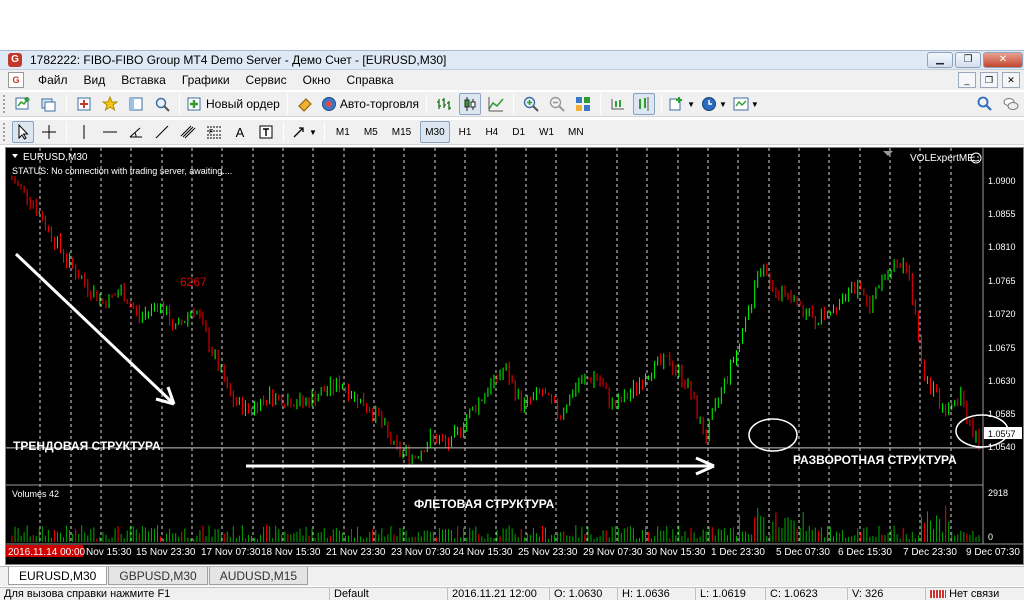  I want to click on volume-bars, so click(495, 523).